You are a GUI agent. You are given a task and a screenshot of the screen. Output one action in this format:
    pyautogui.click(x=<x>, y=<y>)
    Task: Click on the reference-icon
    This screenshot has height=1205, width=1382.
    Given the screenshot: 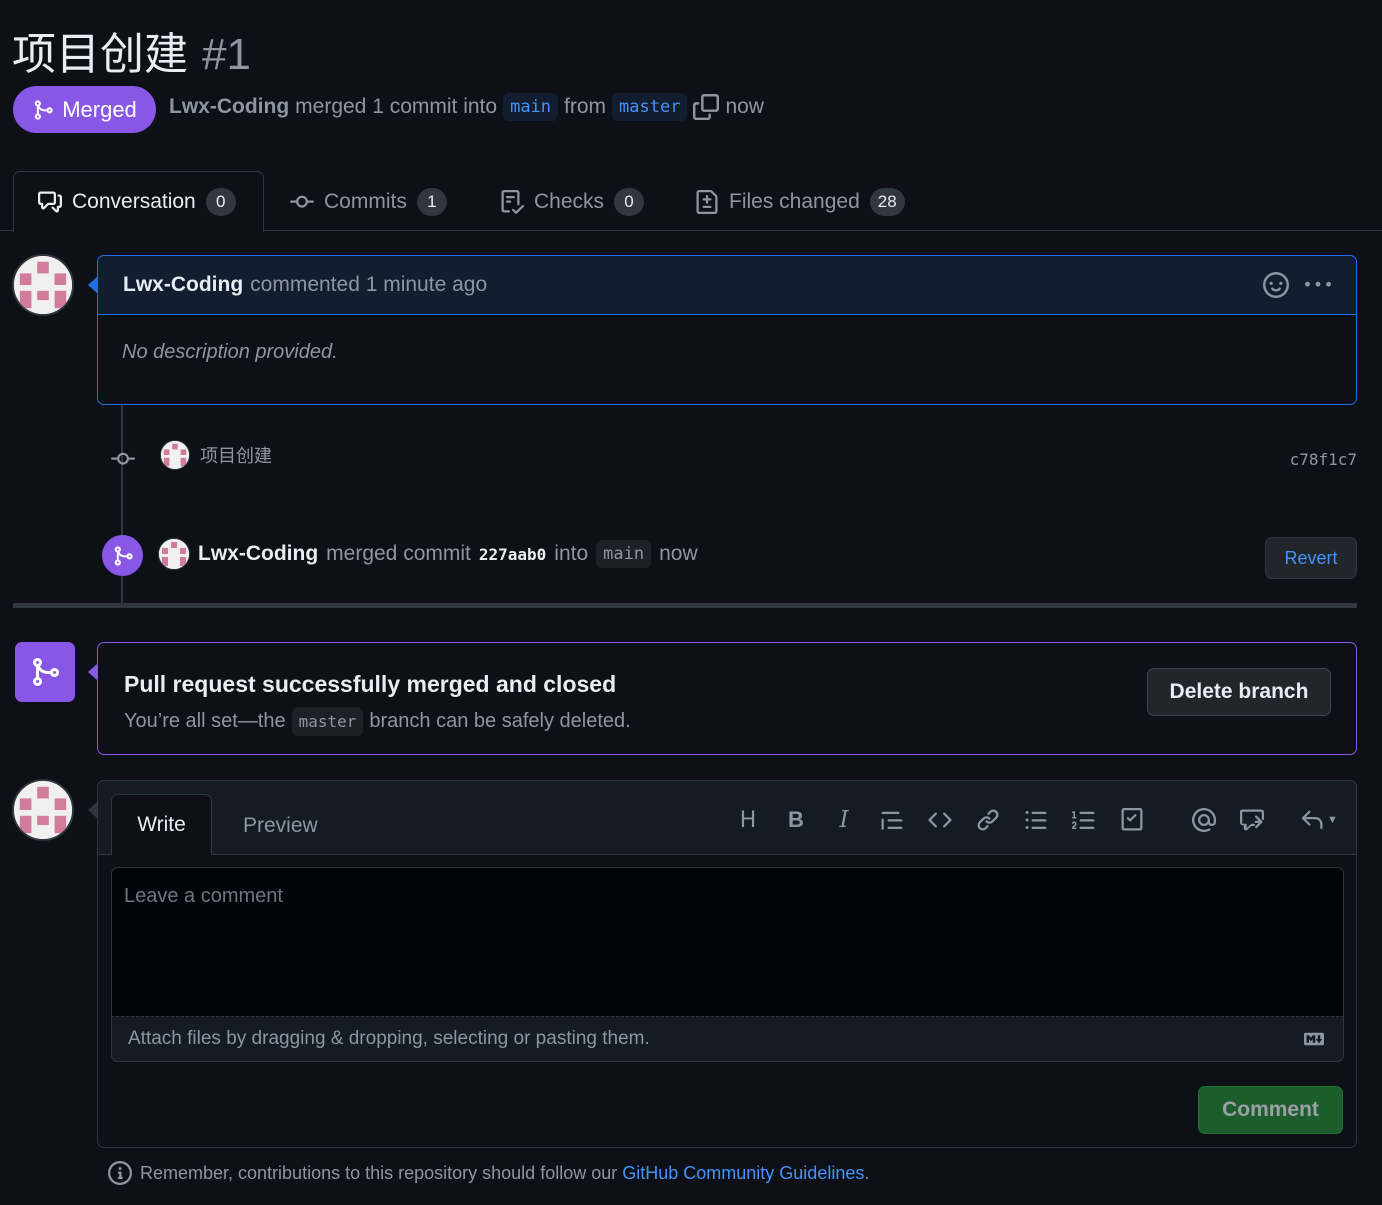 What is the action you would take?
    pyautogui.click(x=1252, y=820)
    